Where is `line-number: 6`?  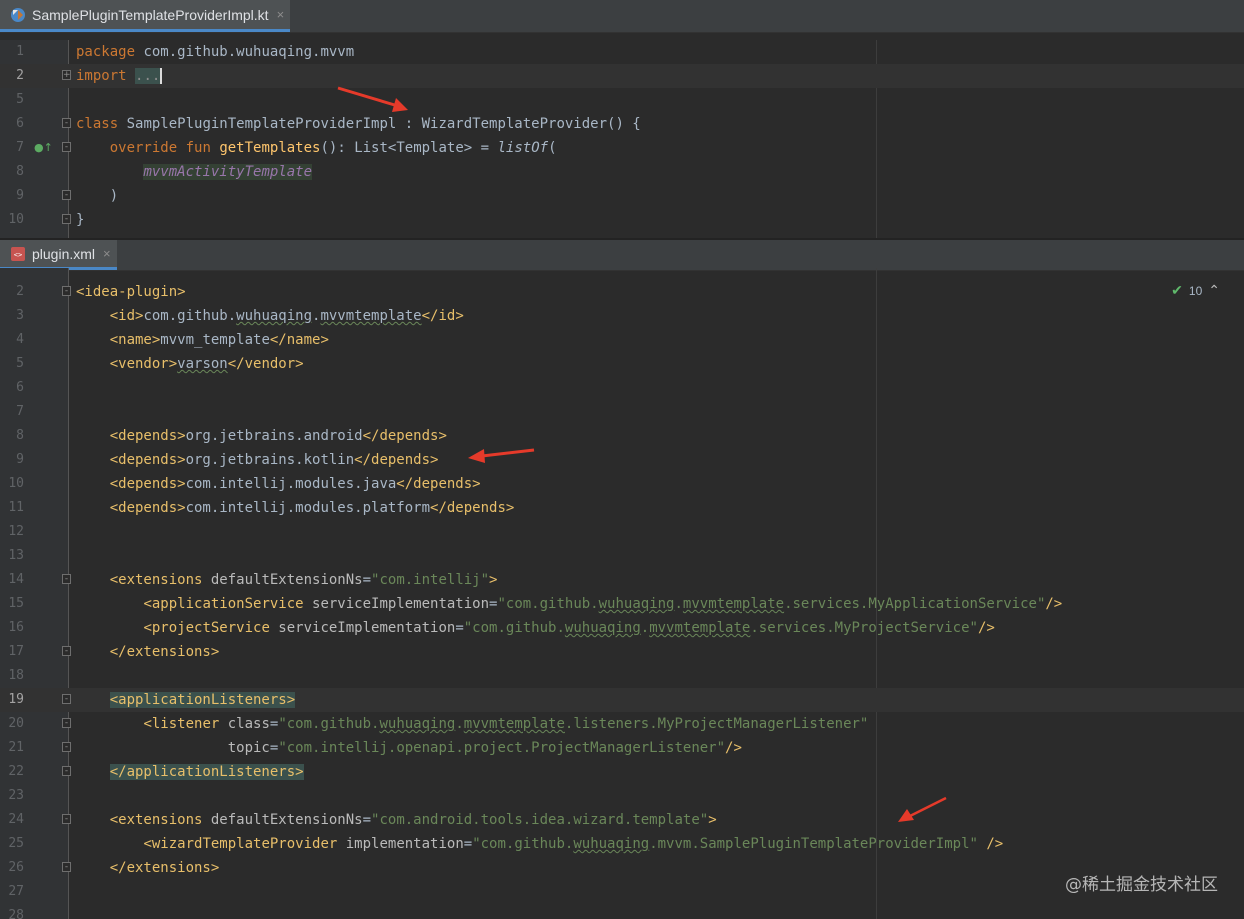
line-number: 6 is located at coordinates (20, 123).